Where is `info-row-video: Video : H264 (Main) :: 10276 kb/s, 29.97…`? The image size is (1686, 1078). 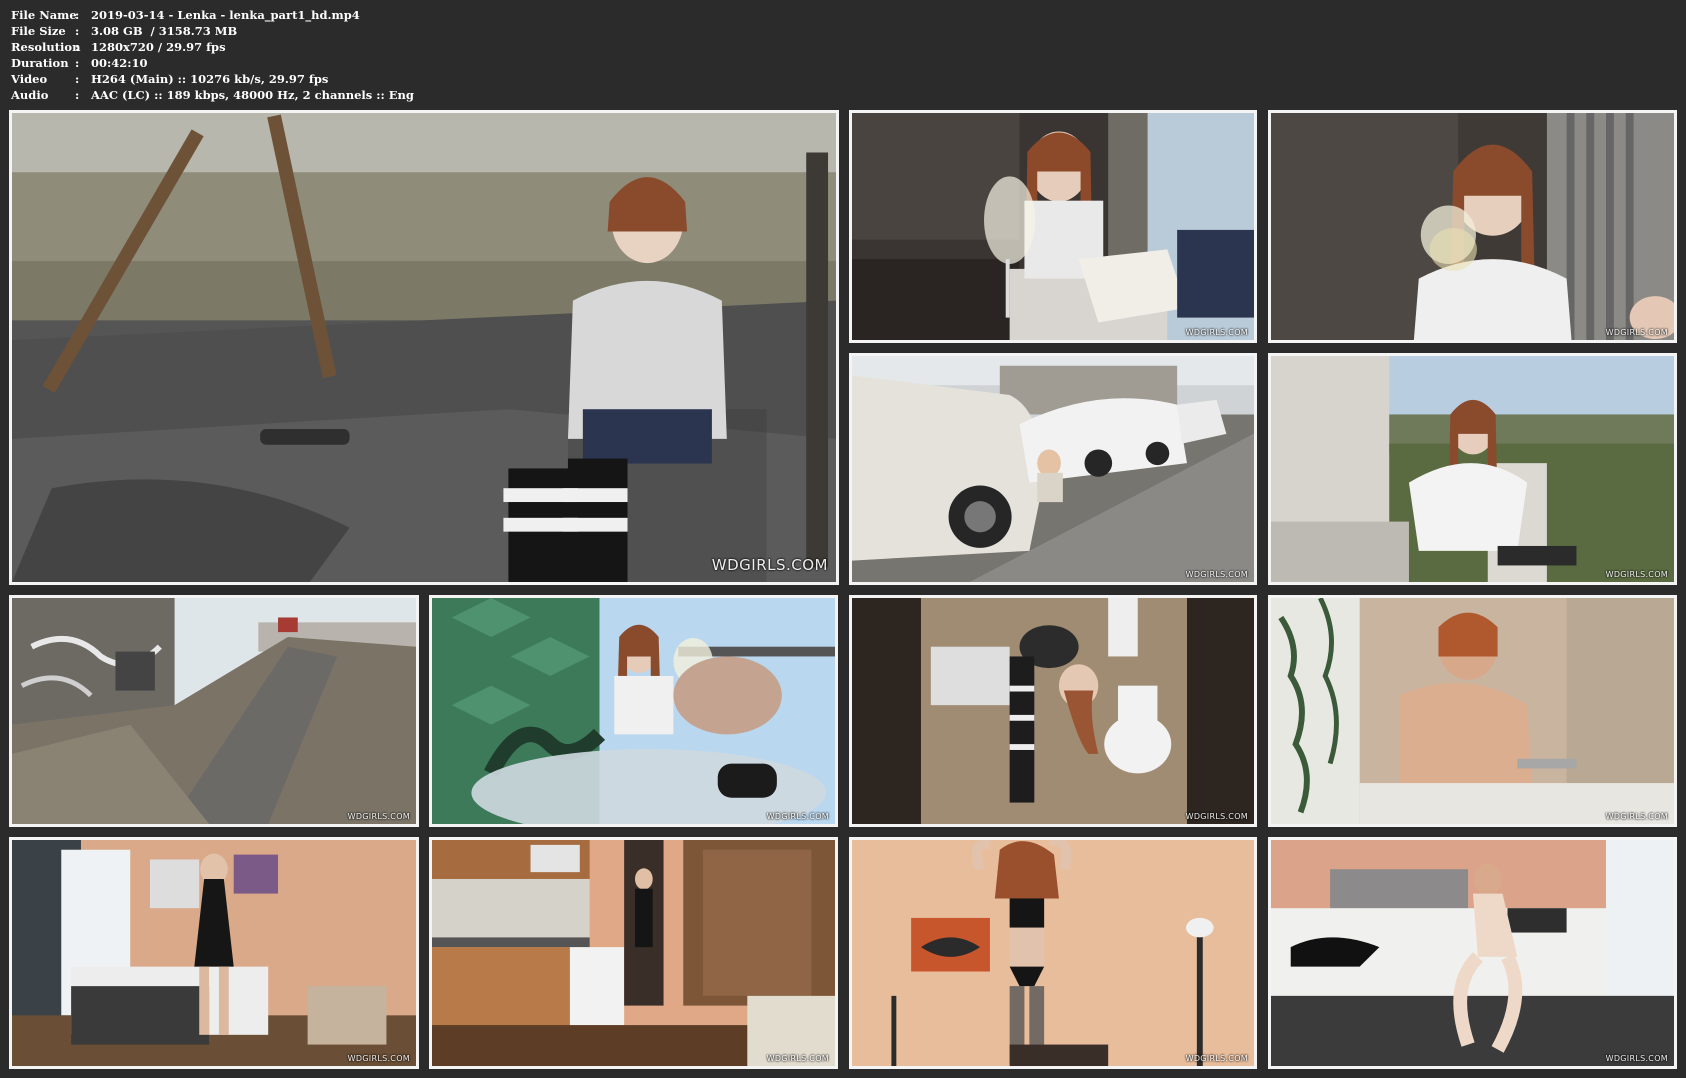
info-row-video: Video : H264 (Main) :: 10276 kb/s, 29.97… is located at coordinates (212, 79).